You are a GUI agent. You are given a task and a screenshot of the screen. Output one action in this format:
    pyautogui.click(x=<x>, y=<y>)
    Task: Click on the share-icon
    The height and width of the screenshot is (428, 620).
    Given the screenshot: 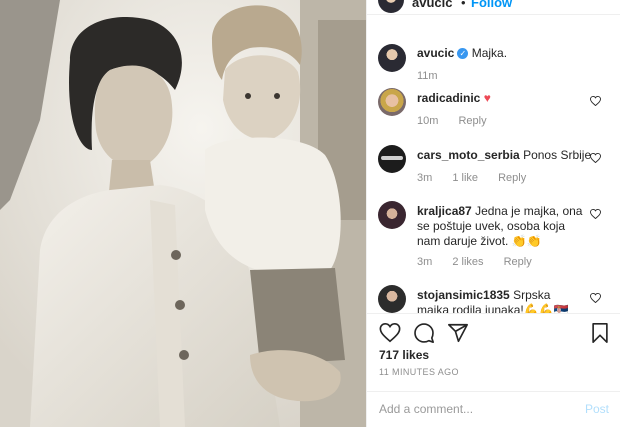 What is the action you would take?
    pyautogui.click(x=458, y=333)
    